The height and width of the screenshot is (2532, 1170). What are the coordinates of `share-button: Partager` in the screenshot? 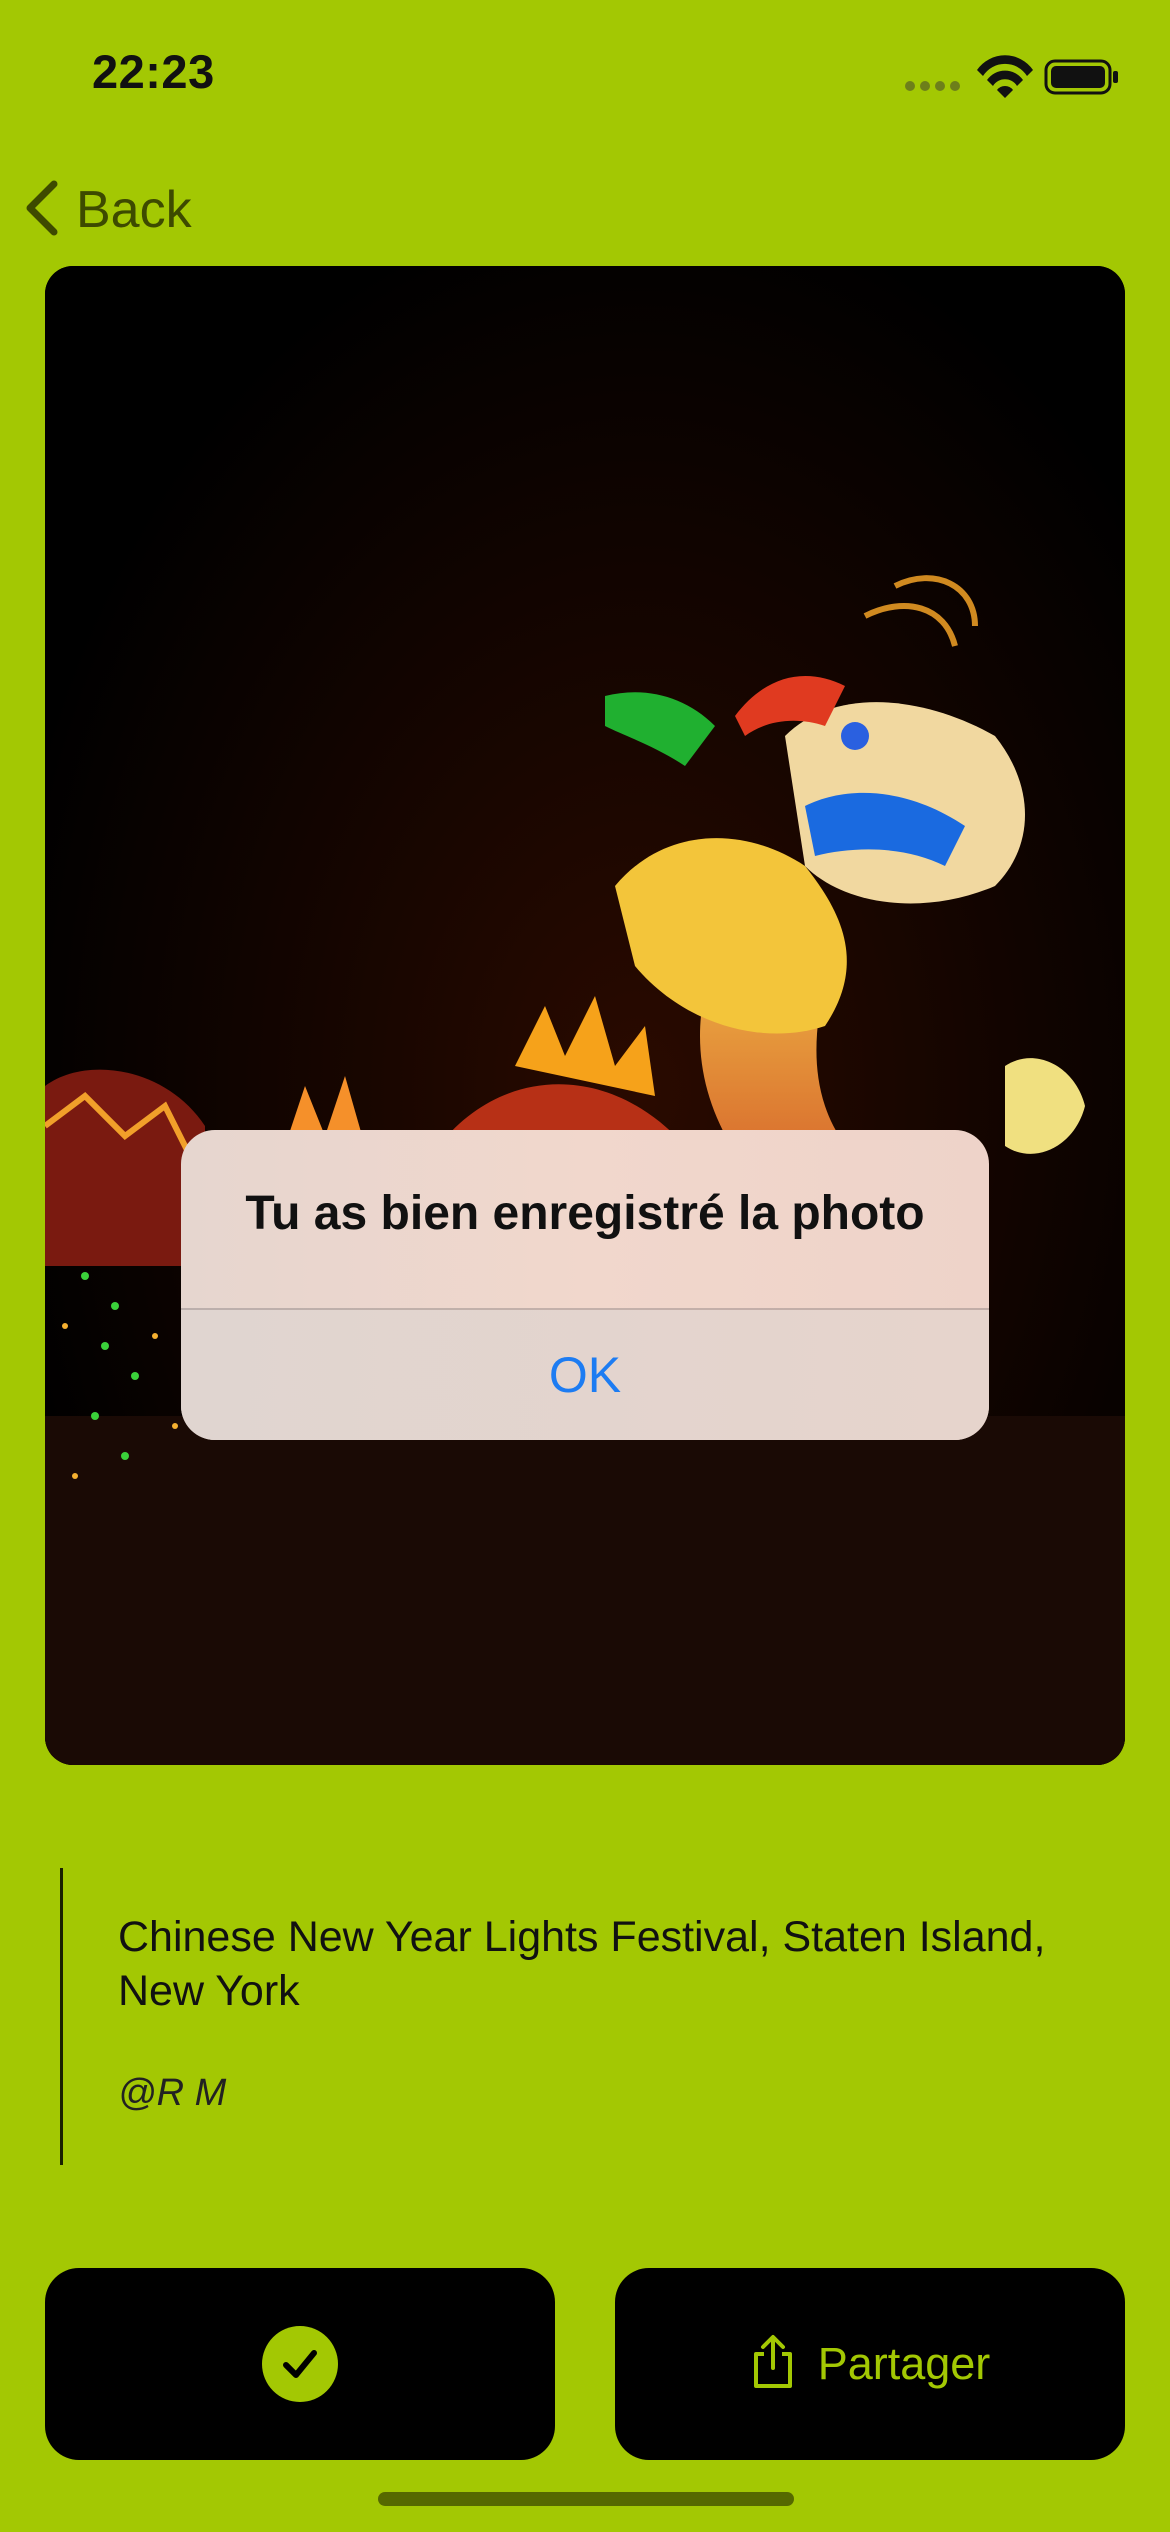 It's located at (870, 2364).